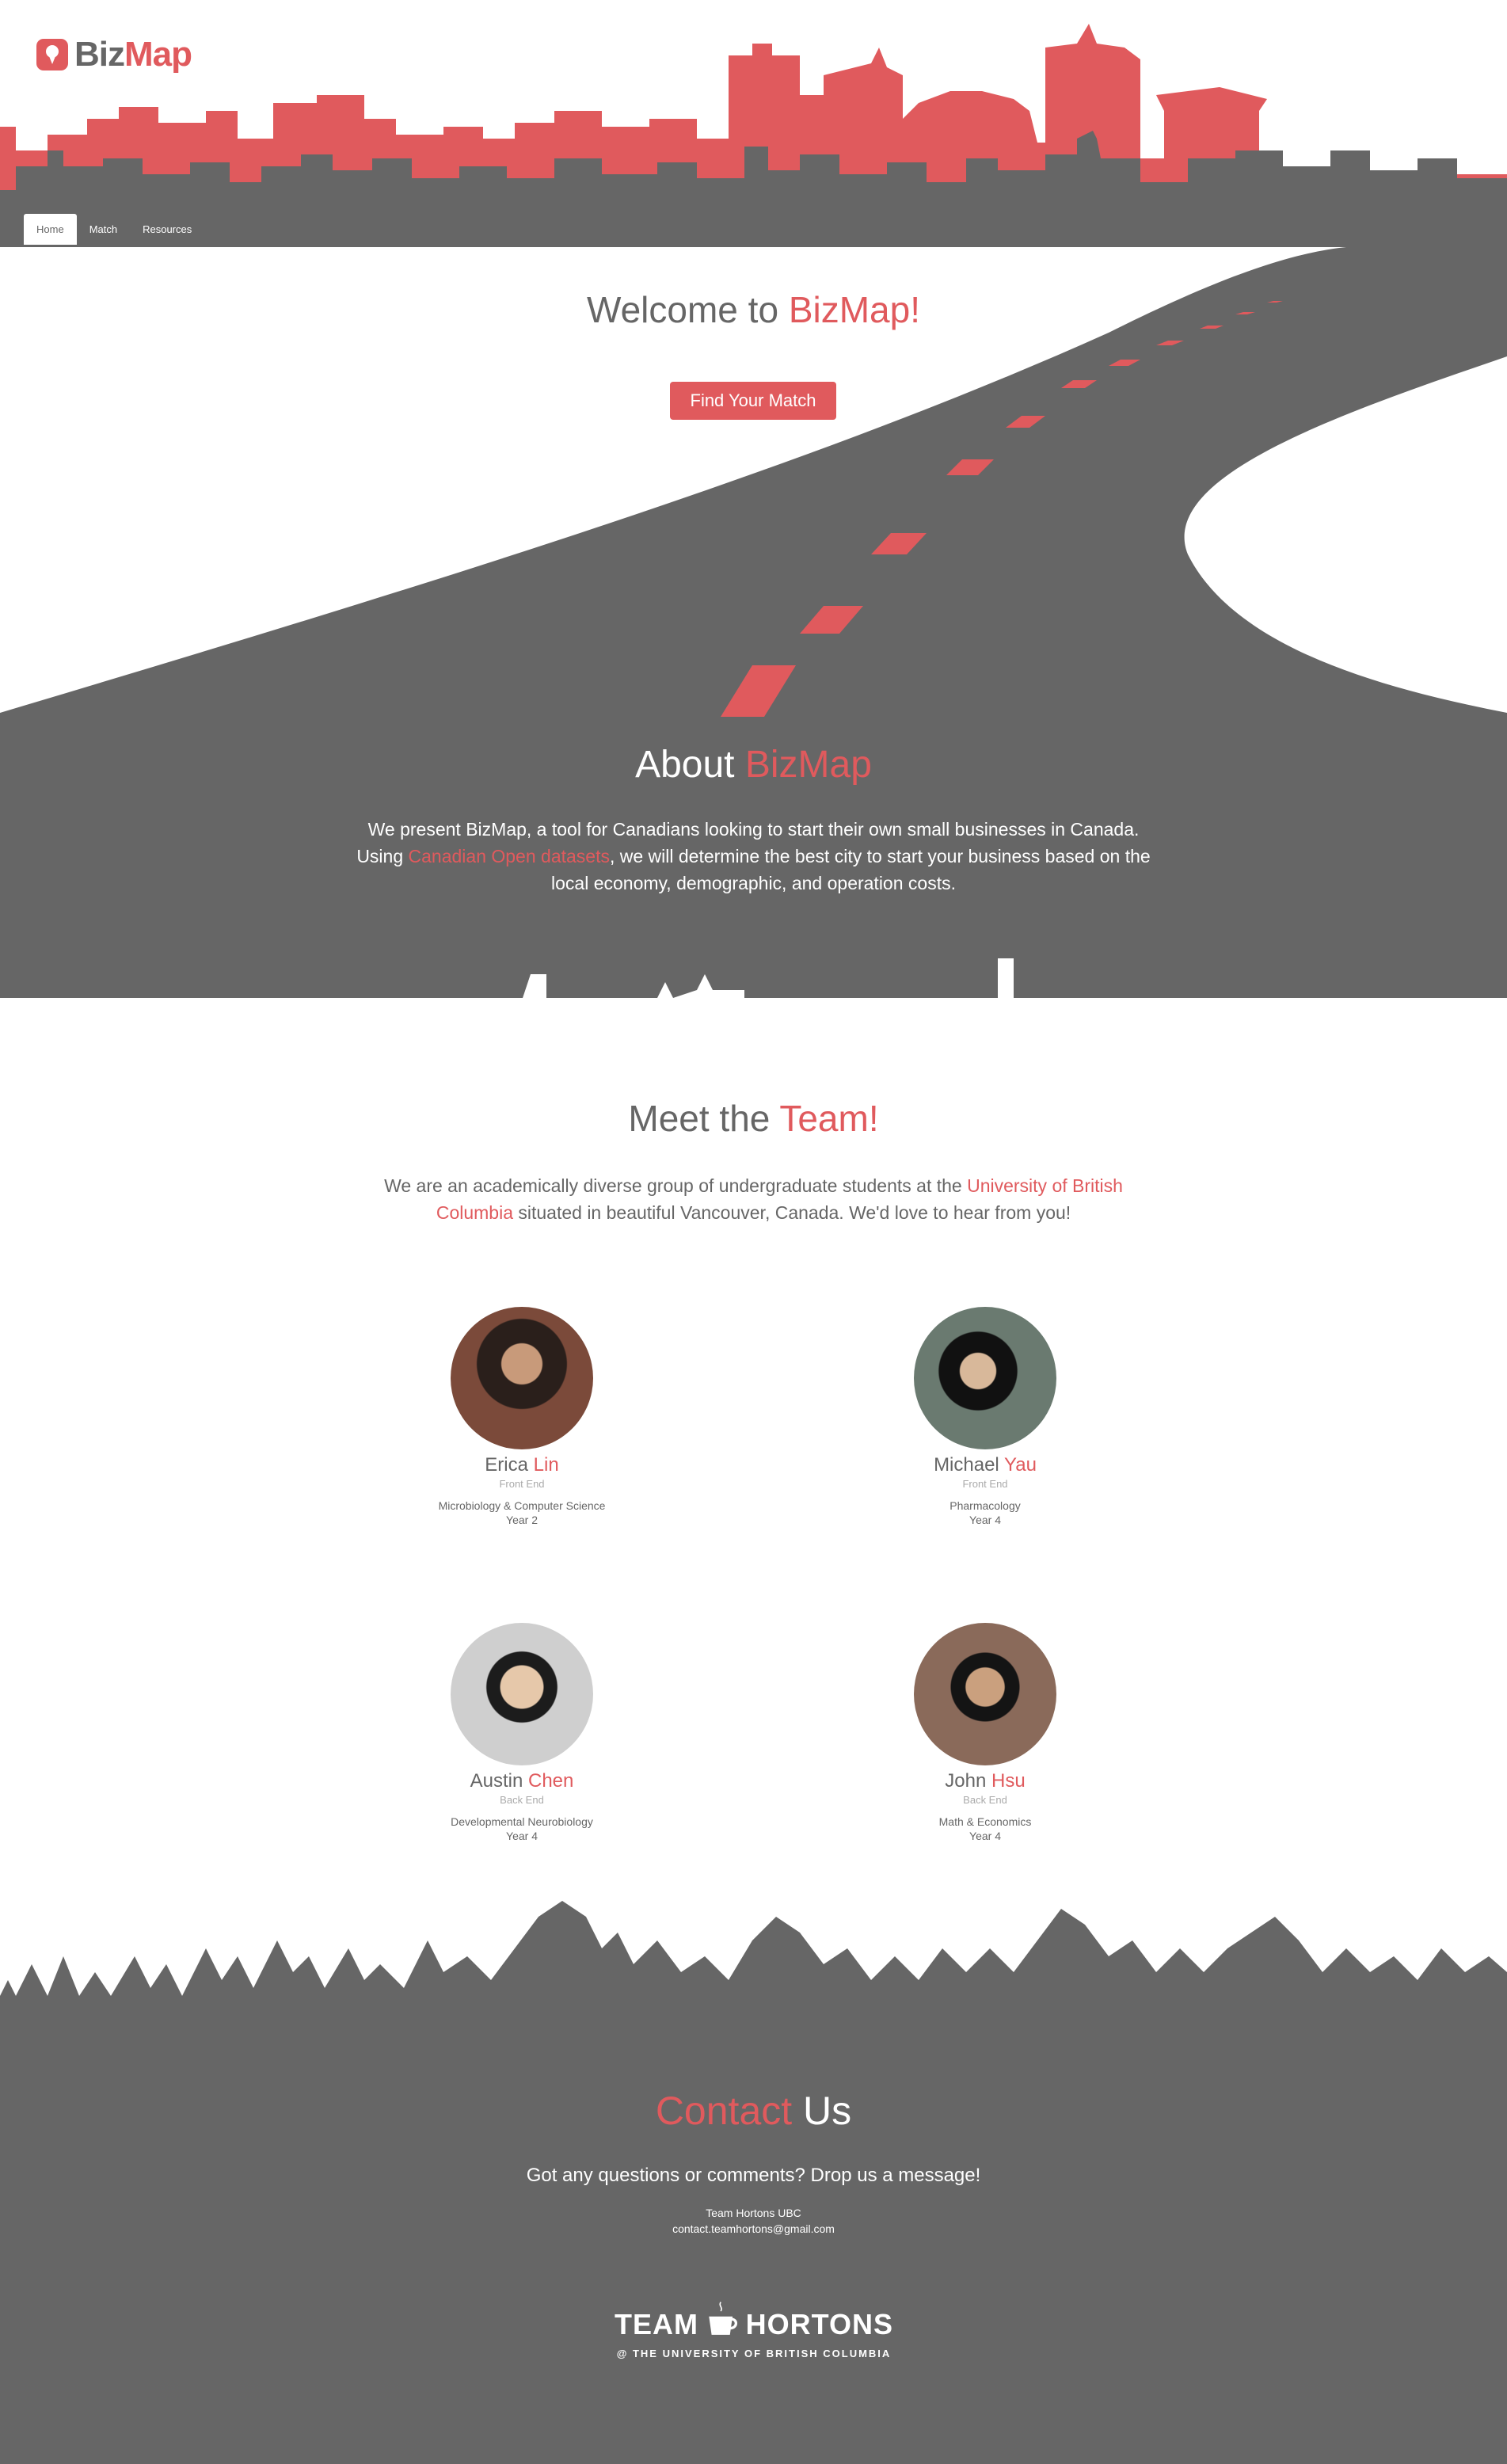  Describe the element at coordinates (985, 1505) in the screenshot. I see `member-major: Pharmacology` at that location.